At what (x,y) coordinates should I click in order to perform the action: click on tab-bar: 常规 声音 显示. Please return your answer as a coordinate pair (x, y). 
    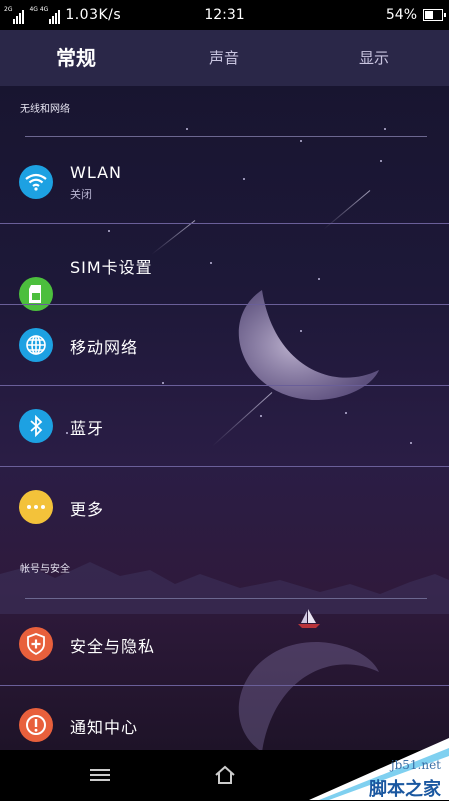
    Looking at the image, I should click on (224, 58).